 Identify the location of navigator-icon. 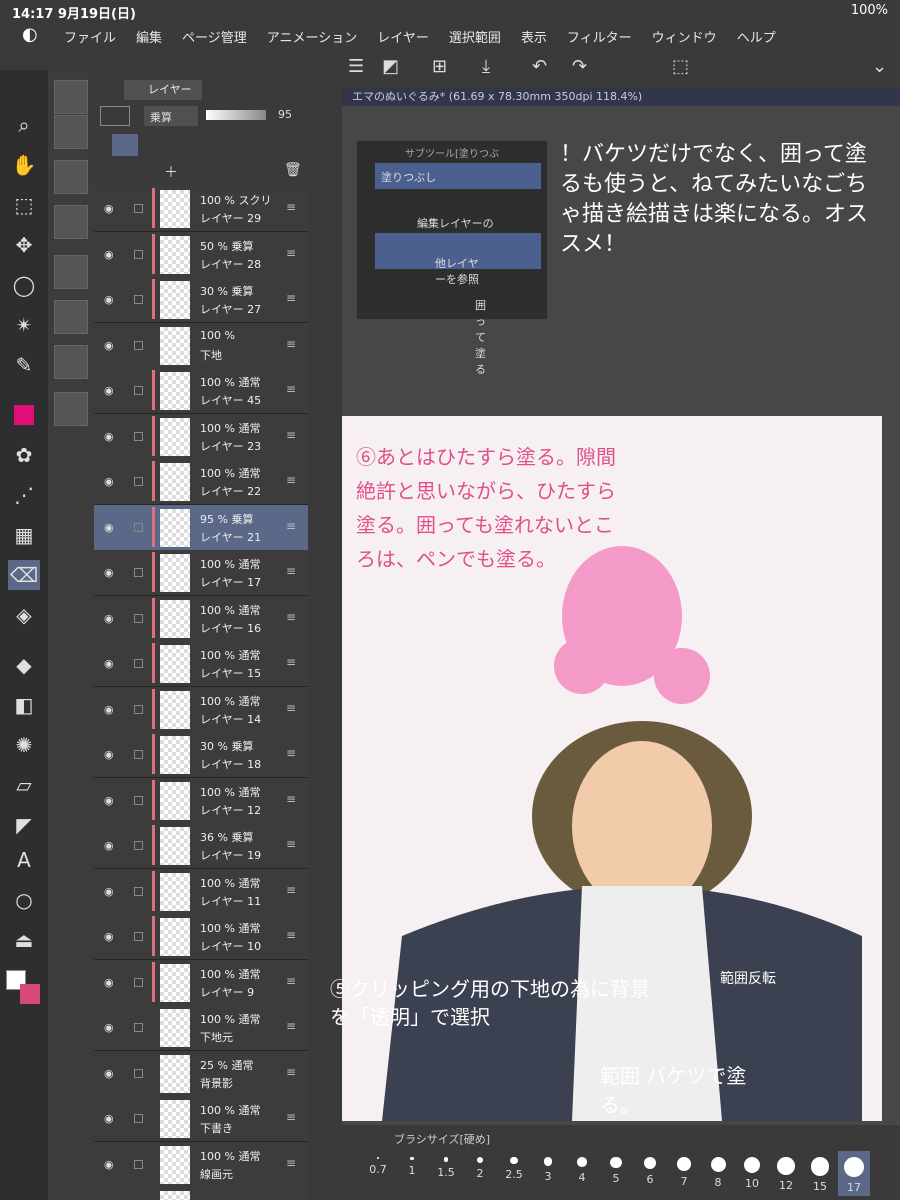
(71, 97).